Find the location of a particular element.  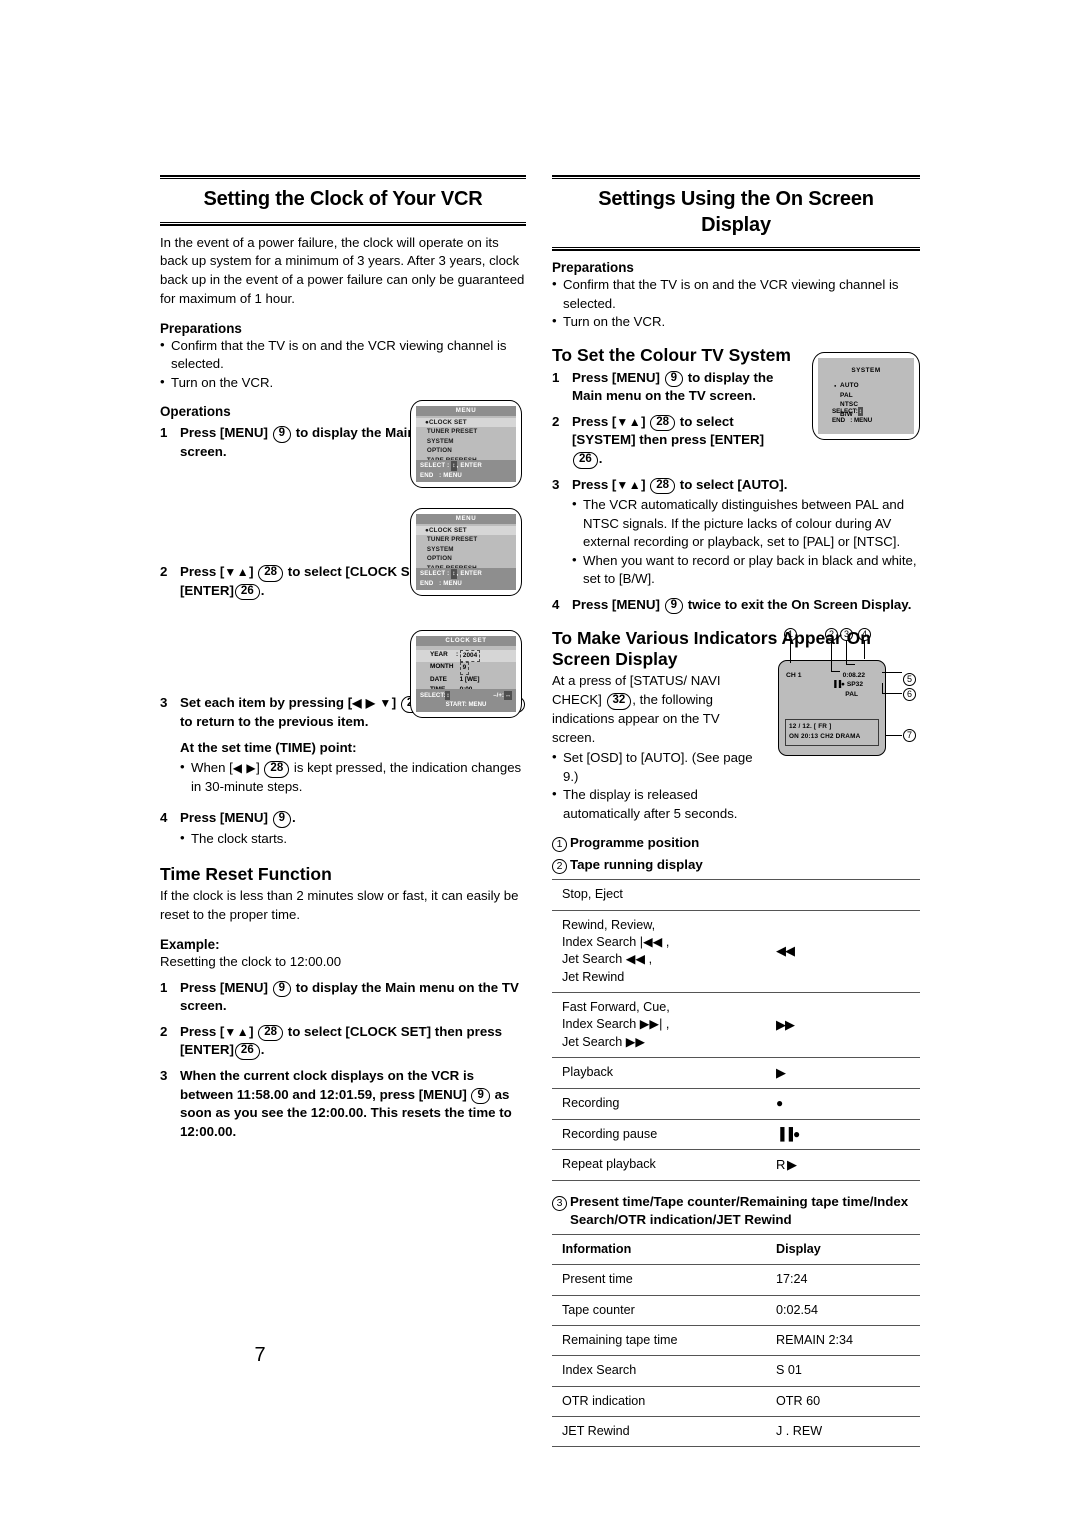

page-title-right: Settings Using the On Screen Display is located at coordinates (736, 213).